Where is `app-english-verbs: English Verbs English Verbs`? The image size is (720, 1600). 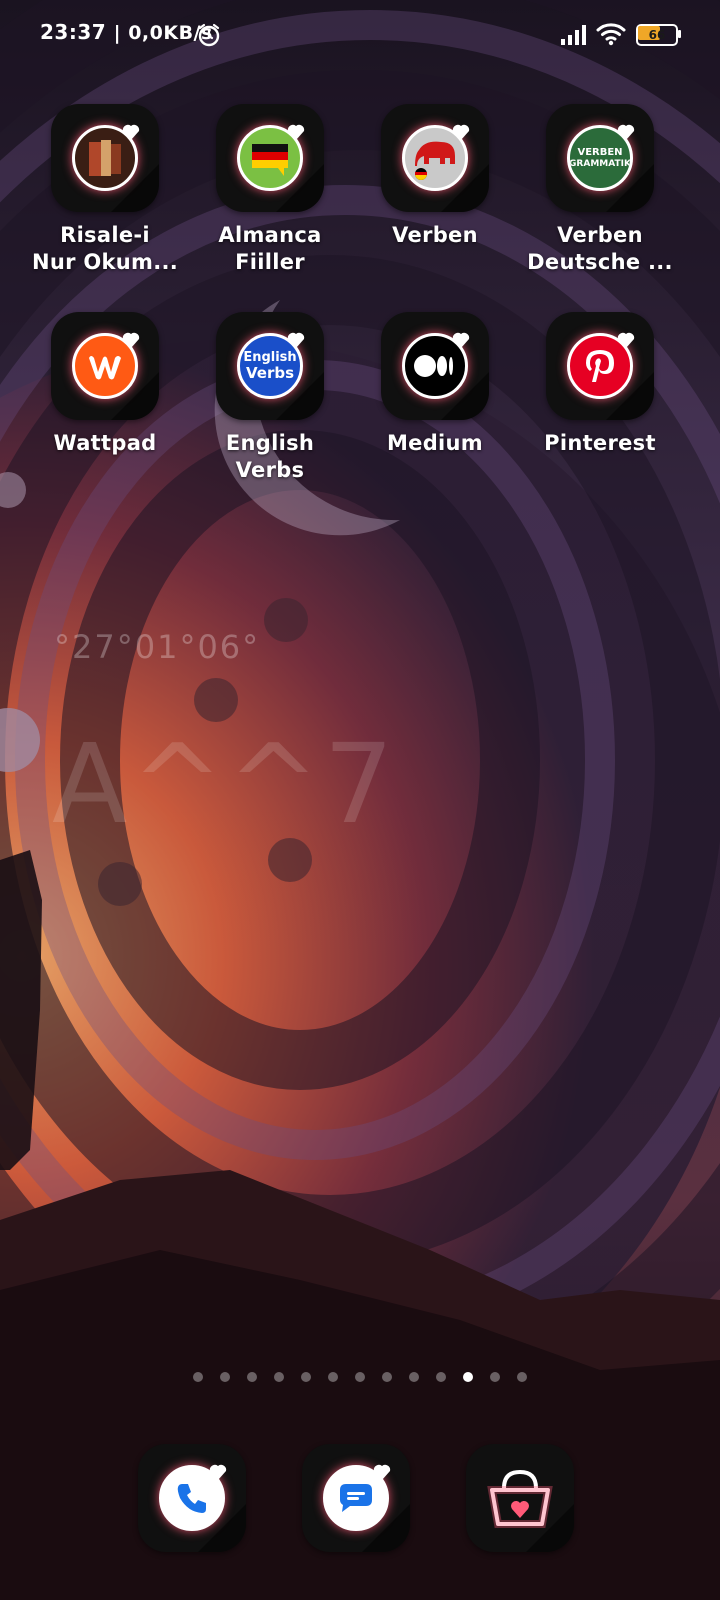 app-english-verbs: English Verbs English Verbs is located at coordinates (270, 398).